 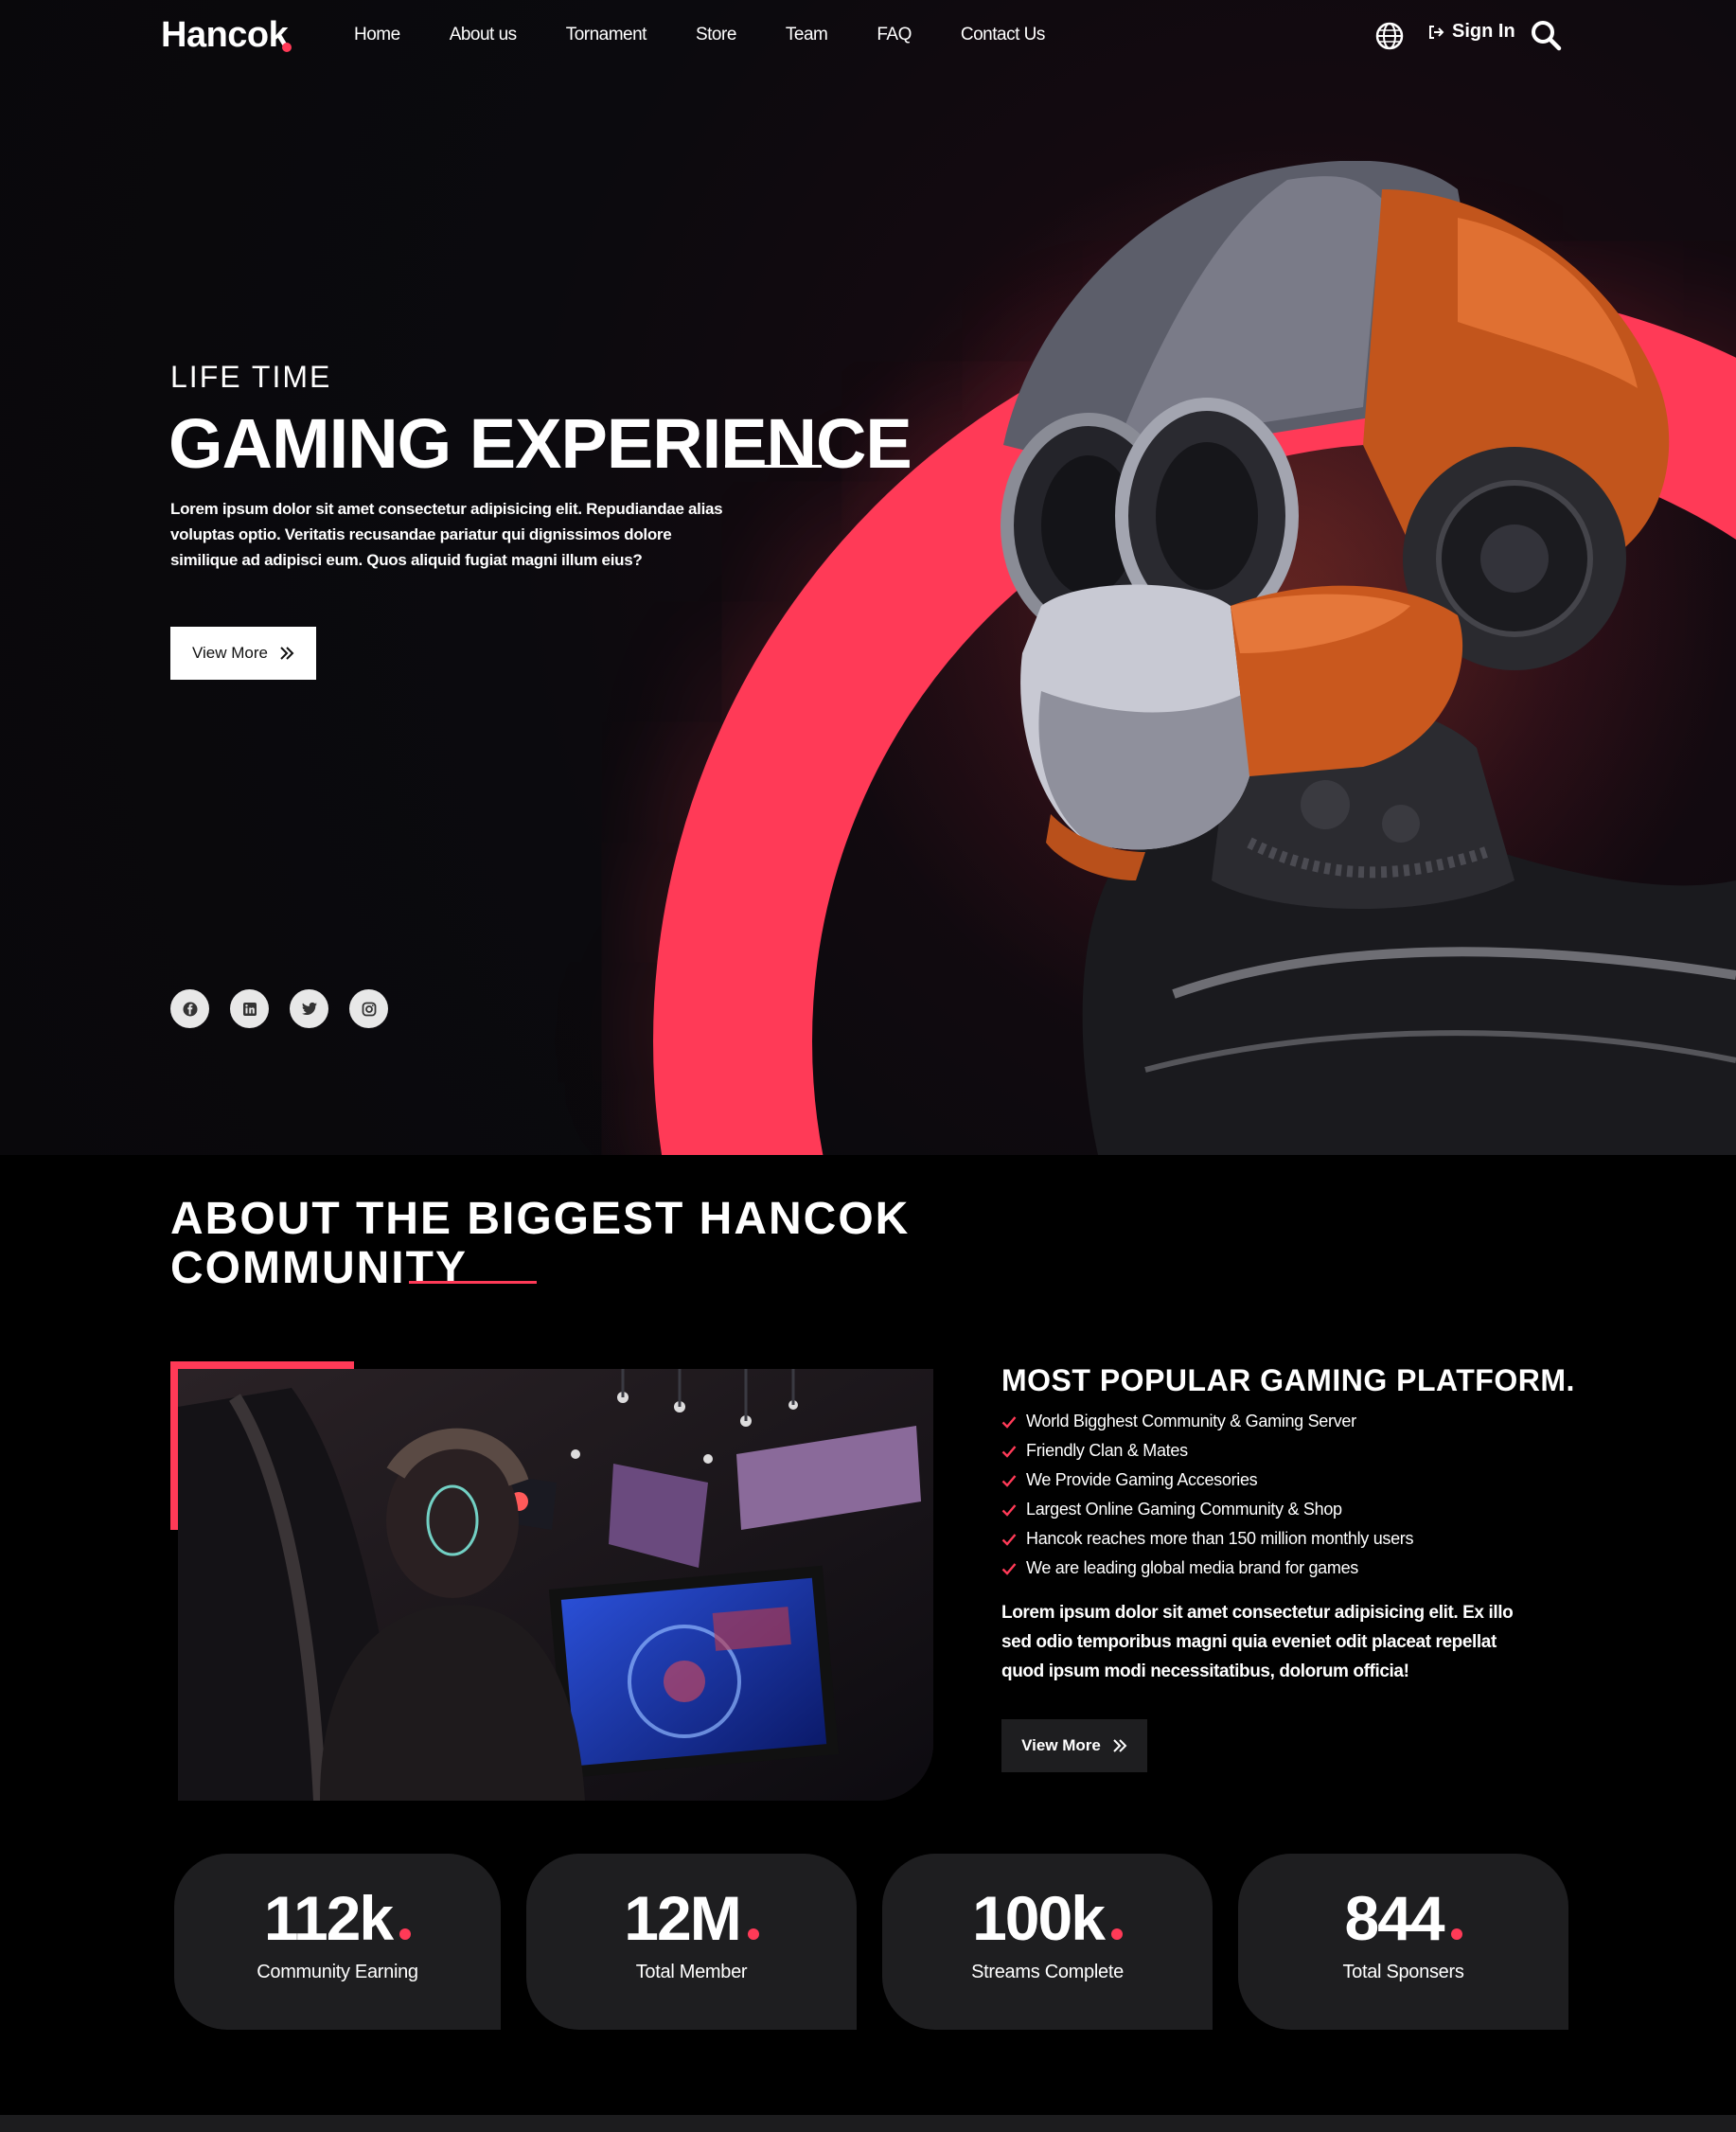 What do you see at coordinates (1403, 1972) in the screenshot?
I see `stat-label: Total Sponsers` at bounding box center [1403, 1972].